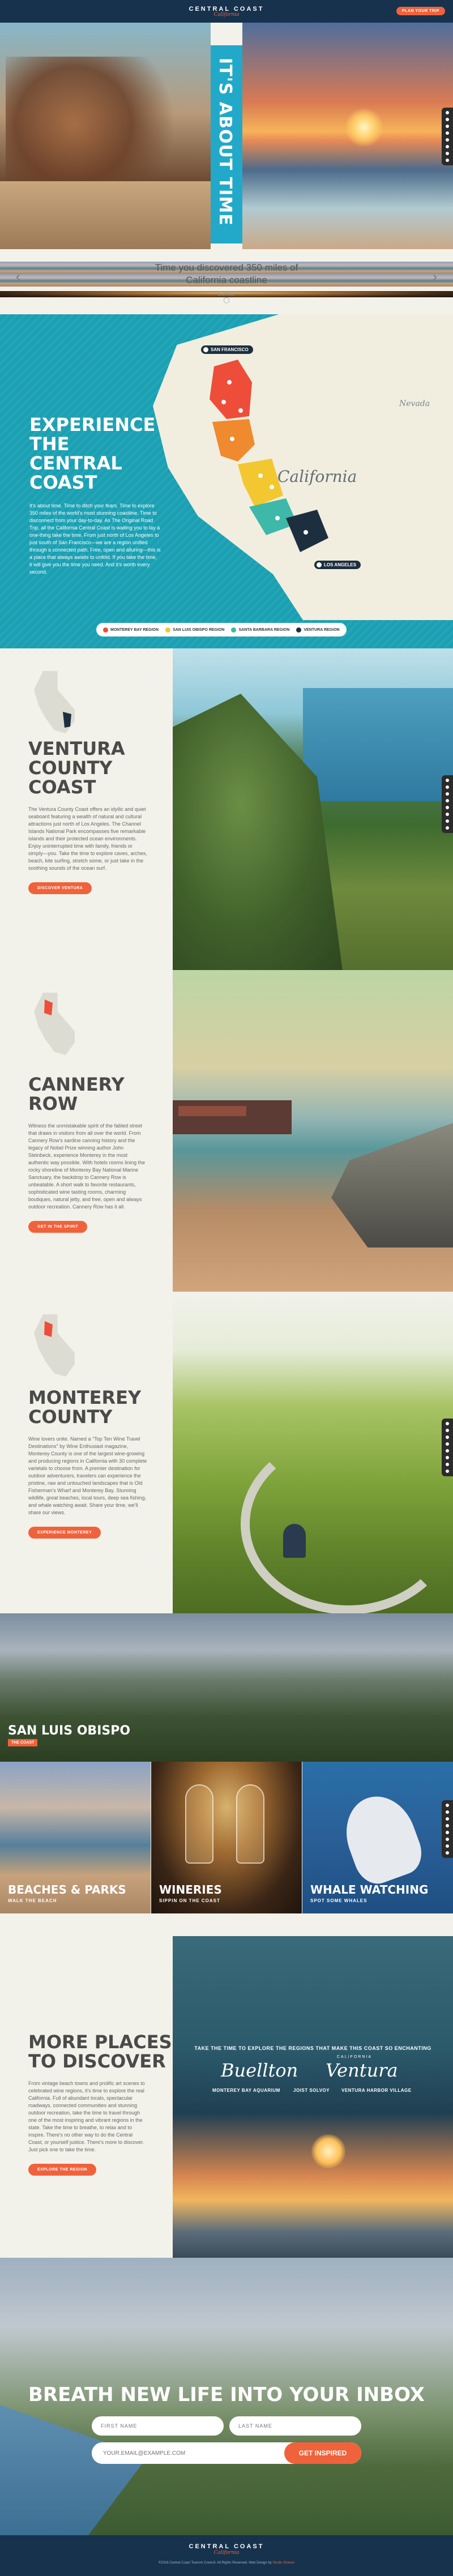 The height and width of the screenshot is (2576, 453). Describe the element at coordinates (226, 1837) in the screenshot. I see `tile-wineries: WINERIES SIPPIN ON THE COAST` at that location.